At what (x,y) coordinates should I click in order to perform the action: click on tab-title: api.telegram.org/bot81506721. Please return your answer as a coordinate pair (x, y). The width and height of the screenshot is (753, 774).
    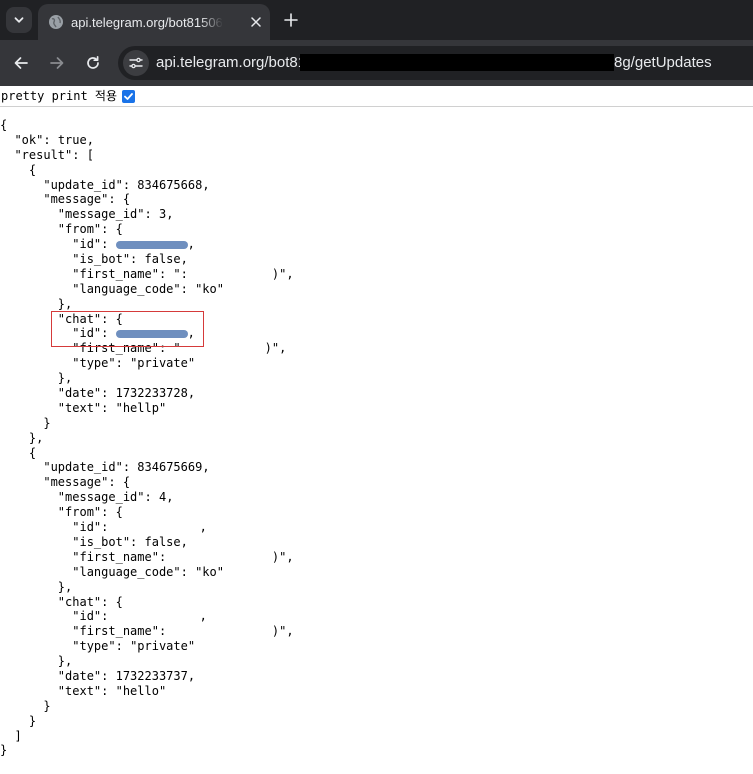
    Looking at the image, I should click on (147, 22).